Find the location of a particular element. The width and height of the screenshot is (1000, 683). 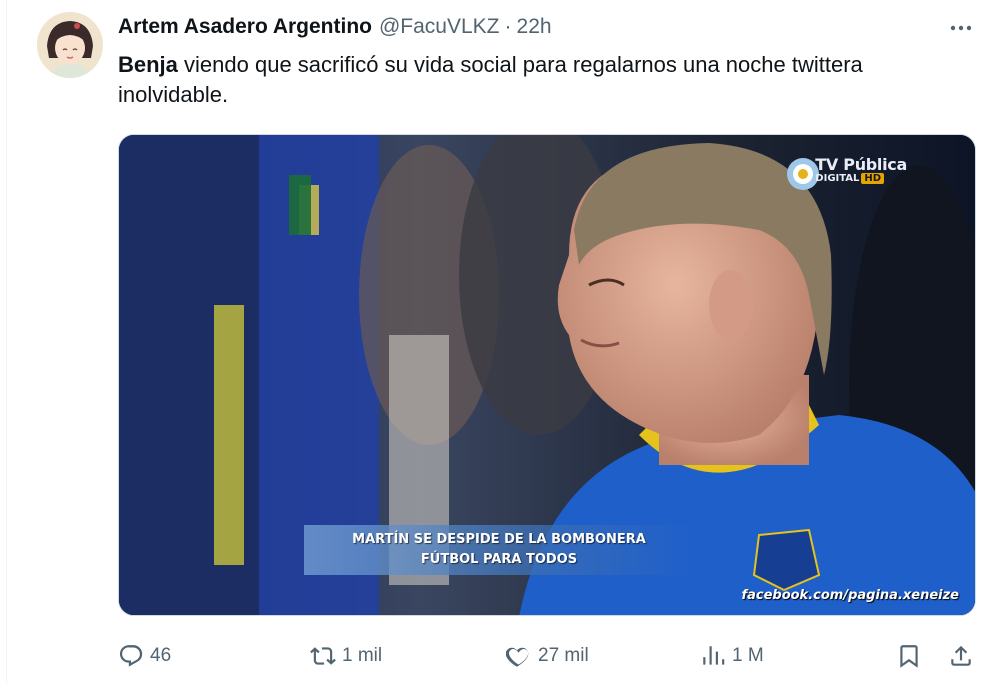

bookmark-button is located at coordinates (909, 656).